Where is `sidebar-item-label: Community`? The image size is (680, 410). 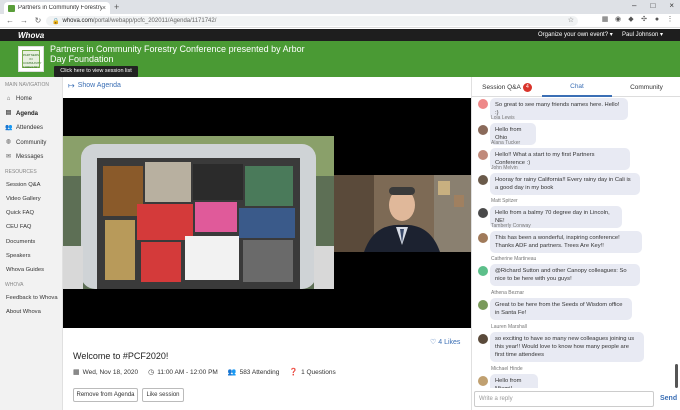
sidebar-item-label: Community is located at coordinates (31, 142).